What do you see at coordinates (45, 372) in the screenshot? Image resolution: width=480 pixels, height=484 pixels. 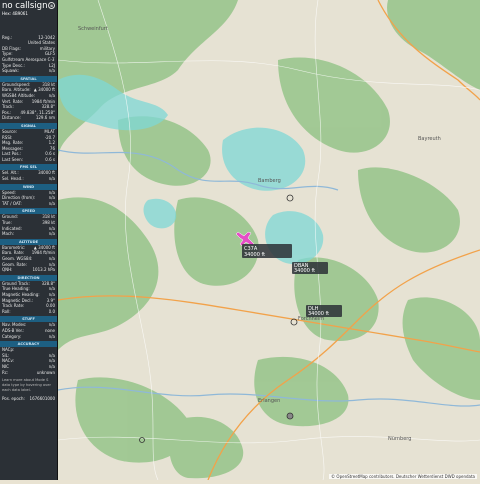 I see `info-row-value: unknown` at bounding box center [45, 372].